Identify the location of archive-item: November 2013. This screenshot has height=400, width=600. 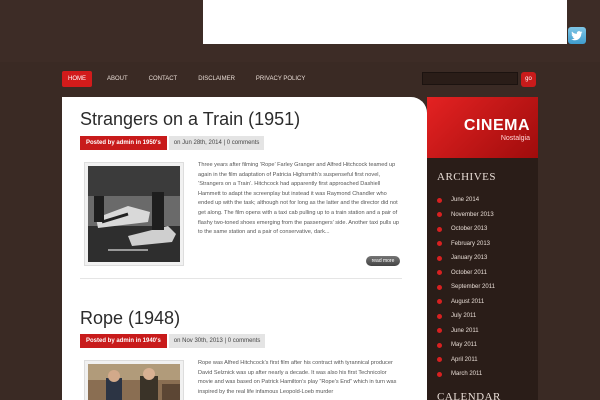
(466, 215).